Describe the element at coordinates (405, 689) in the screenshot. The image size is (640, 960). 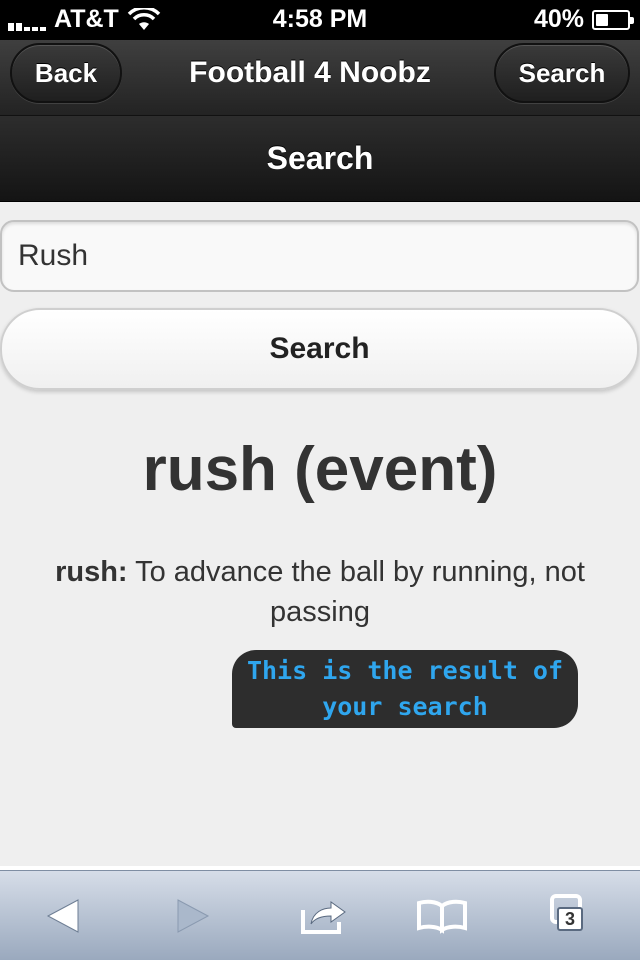
I see `result-tooltip: This is the result of your search` at that location.